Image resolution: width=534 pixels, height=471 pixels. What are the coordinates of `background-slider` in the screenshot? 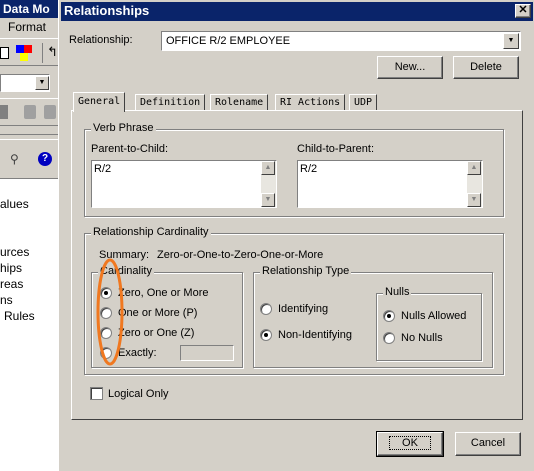 It's located at (29, 137).